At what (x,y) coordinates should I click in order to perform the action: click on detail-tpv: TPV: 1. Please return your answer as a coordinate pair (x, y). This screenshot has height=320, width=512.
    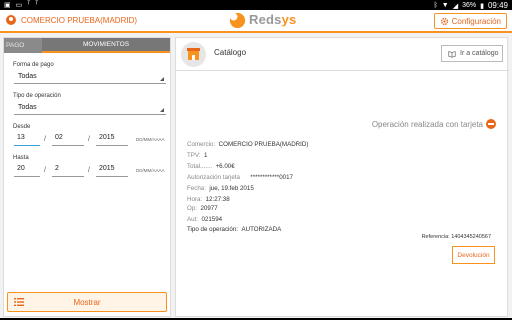
    Looking at the image, I should click on (197, 155).